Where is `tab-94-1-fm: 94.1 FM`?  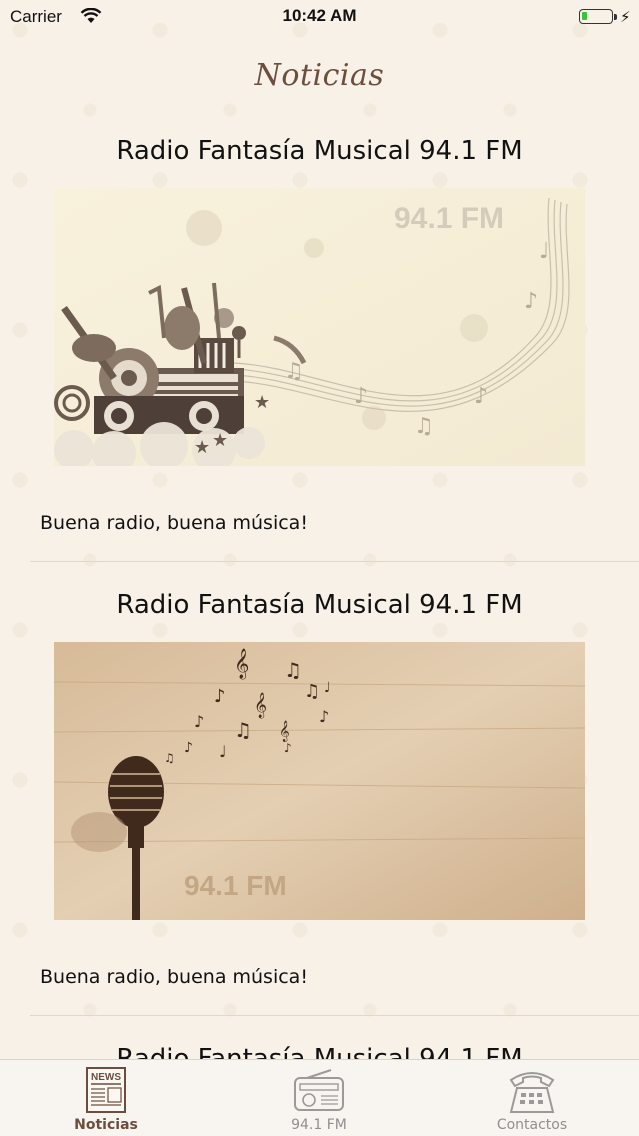 tab-94-1-fm: 94.1 FM is located at coordinates (319, 1098).